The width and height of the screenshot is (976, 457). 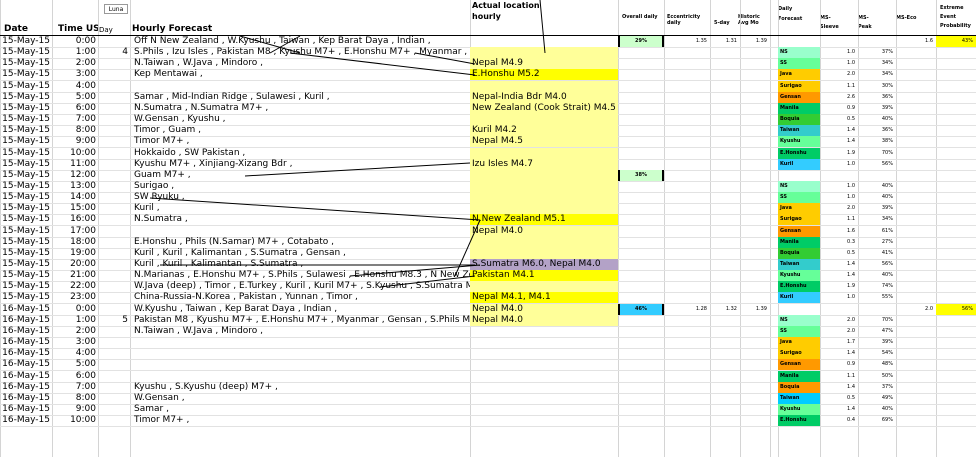 I want to click on time-cell: 13:00, so click(x=75, y=186).